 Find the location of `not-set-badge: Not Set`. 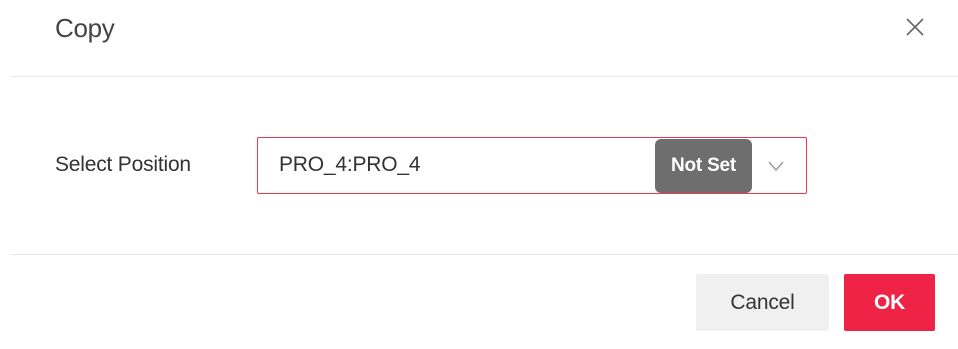

not-set-badge: Not Set is located at coordinates (703, 166).